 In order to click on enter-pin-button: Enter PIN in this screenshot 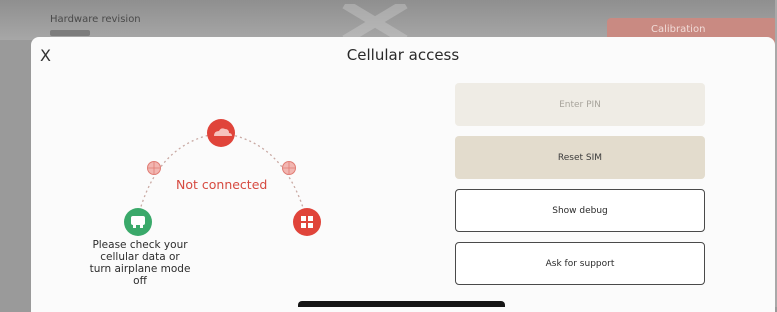, I will do `click(580, 104)`.